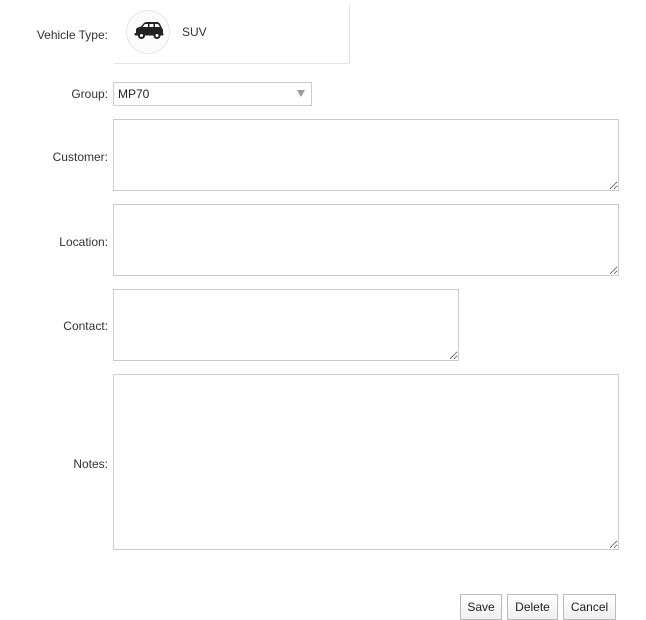 This screenshot has width=646, height=620. Describe the element at coordinates (194, 32) in the screenshot. I see `vehicle-type-value: SUV` at that location.